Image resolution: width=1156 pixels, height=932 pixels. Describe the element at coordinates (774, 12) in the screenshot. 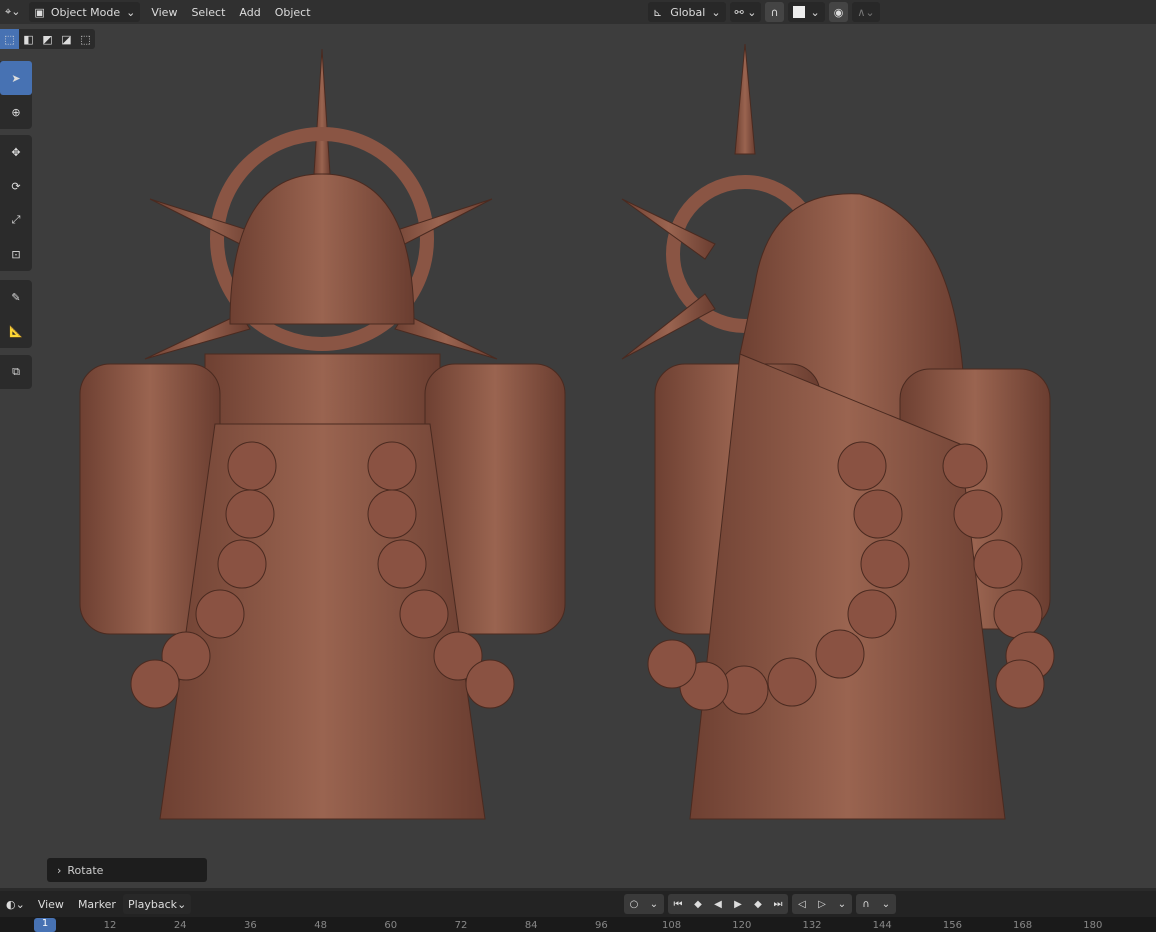

I see `snap-toggle: ∩` at that location.